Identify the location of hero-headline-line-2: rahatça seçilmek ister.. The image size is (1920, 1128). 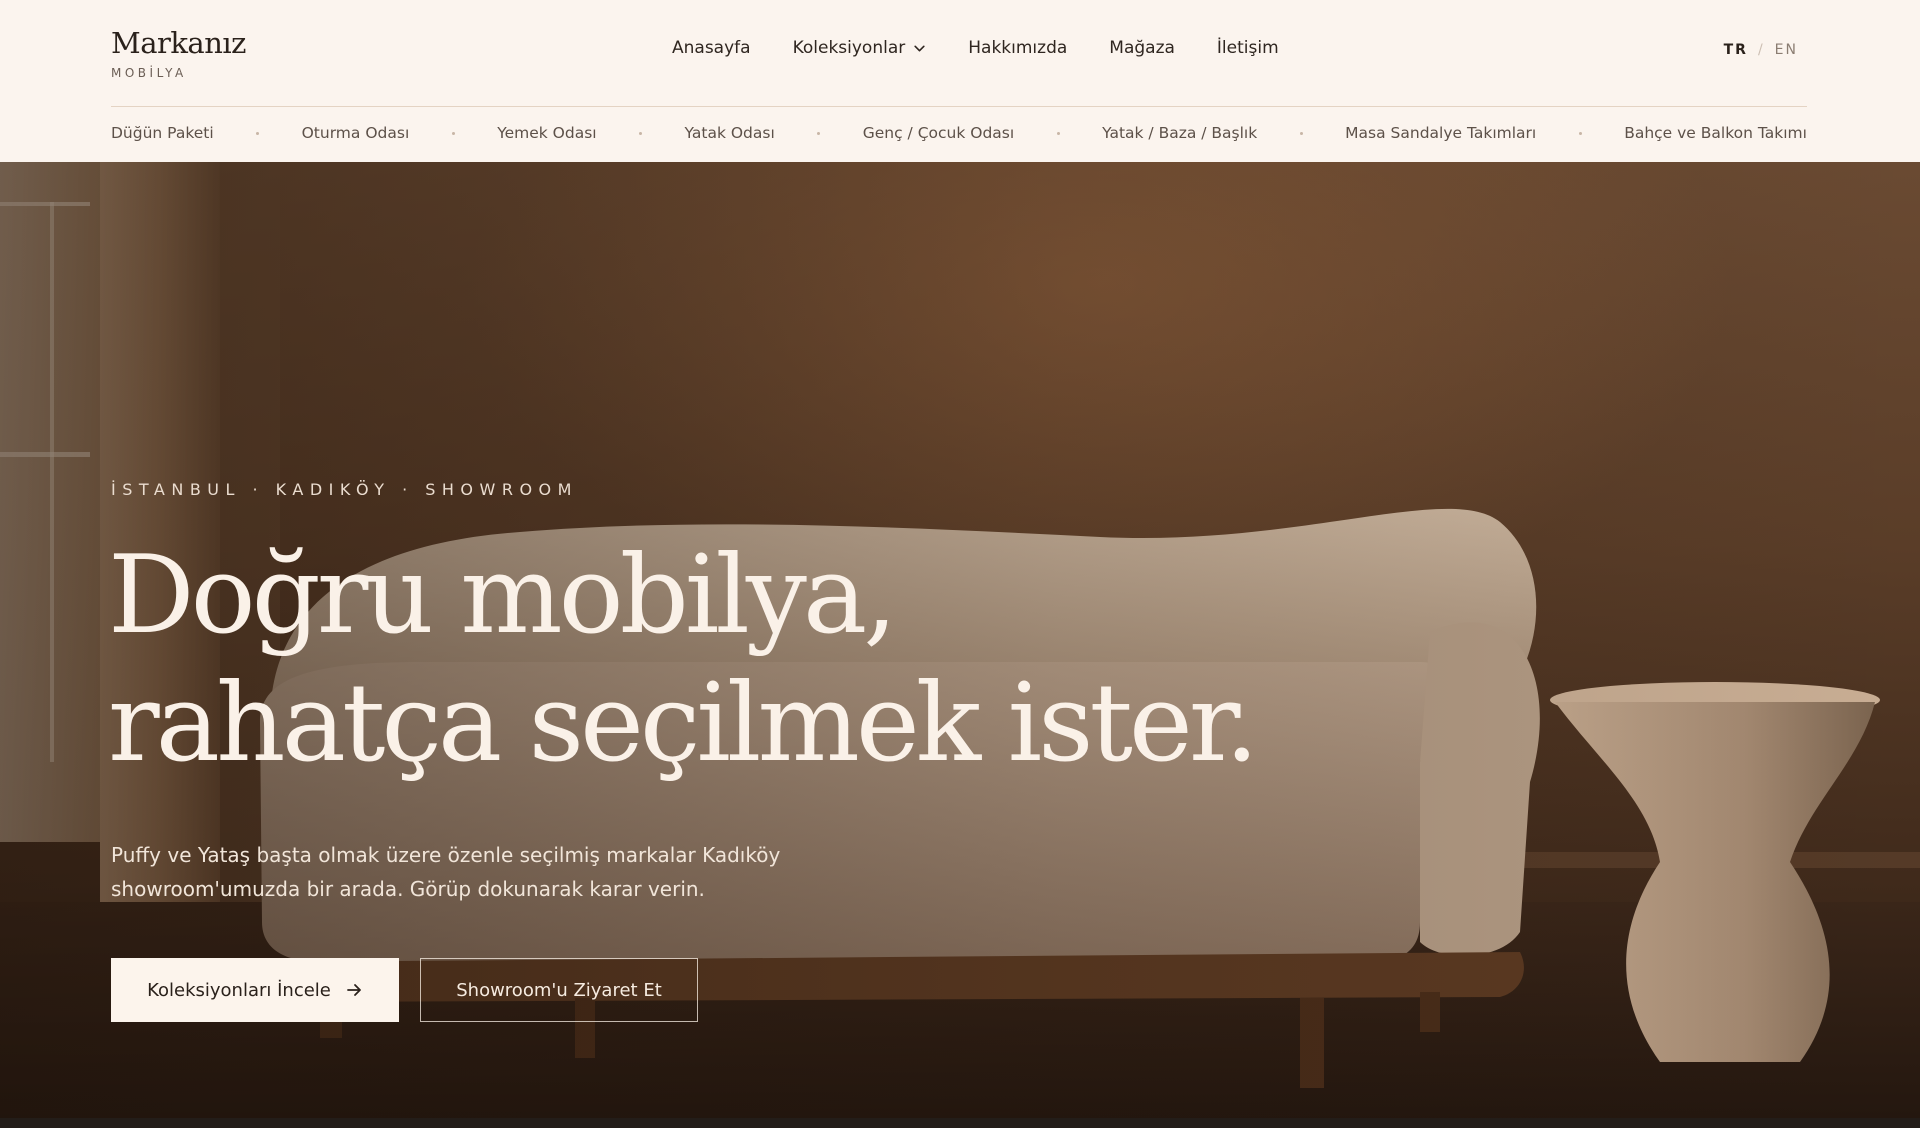
(683, 723).